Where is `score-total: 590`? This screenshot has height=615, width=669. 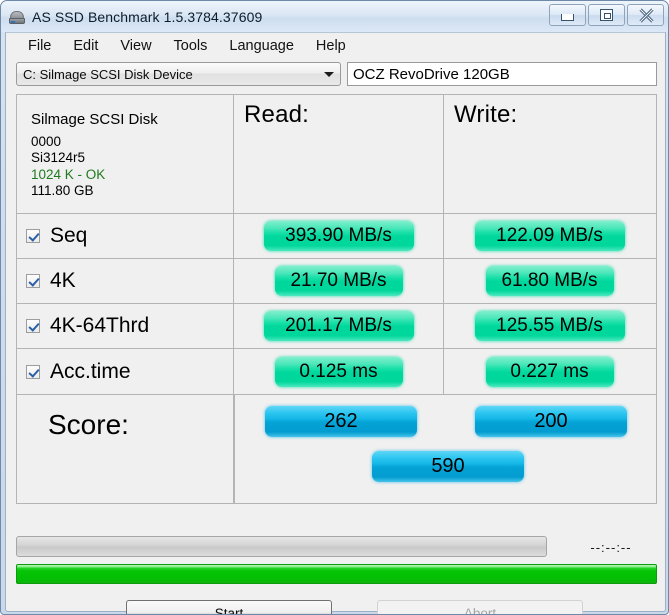 score-total: 590 is located at coordinates (448, 466).